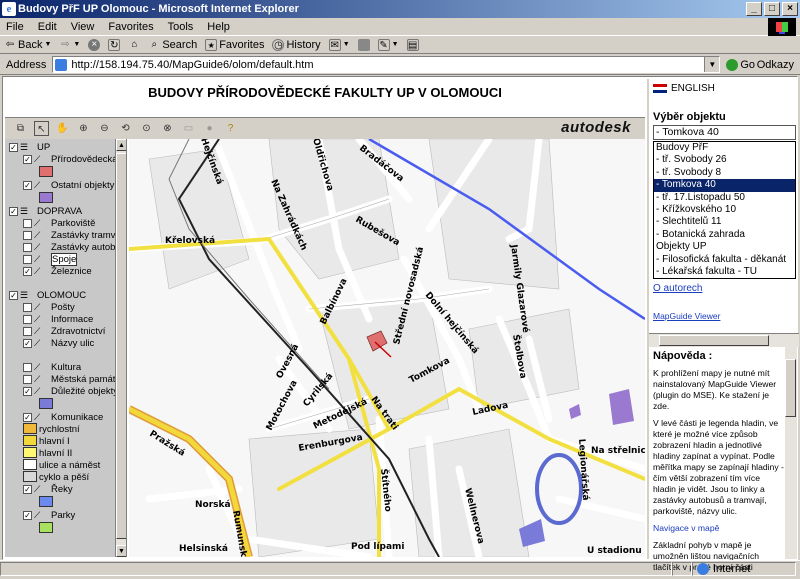 The height and width of the screenshot is (579, 800). I want to click on forward-arrow-icon: ⇨, so click(65, 44).